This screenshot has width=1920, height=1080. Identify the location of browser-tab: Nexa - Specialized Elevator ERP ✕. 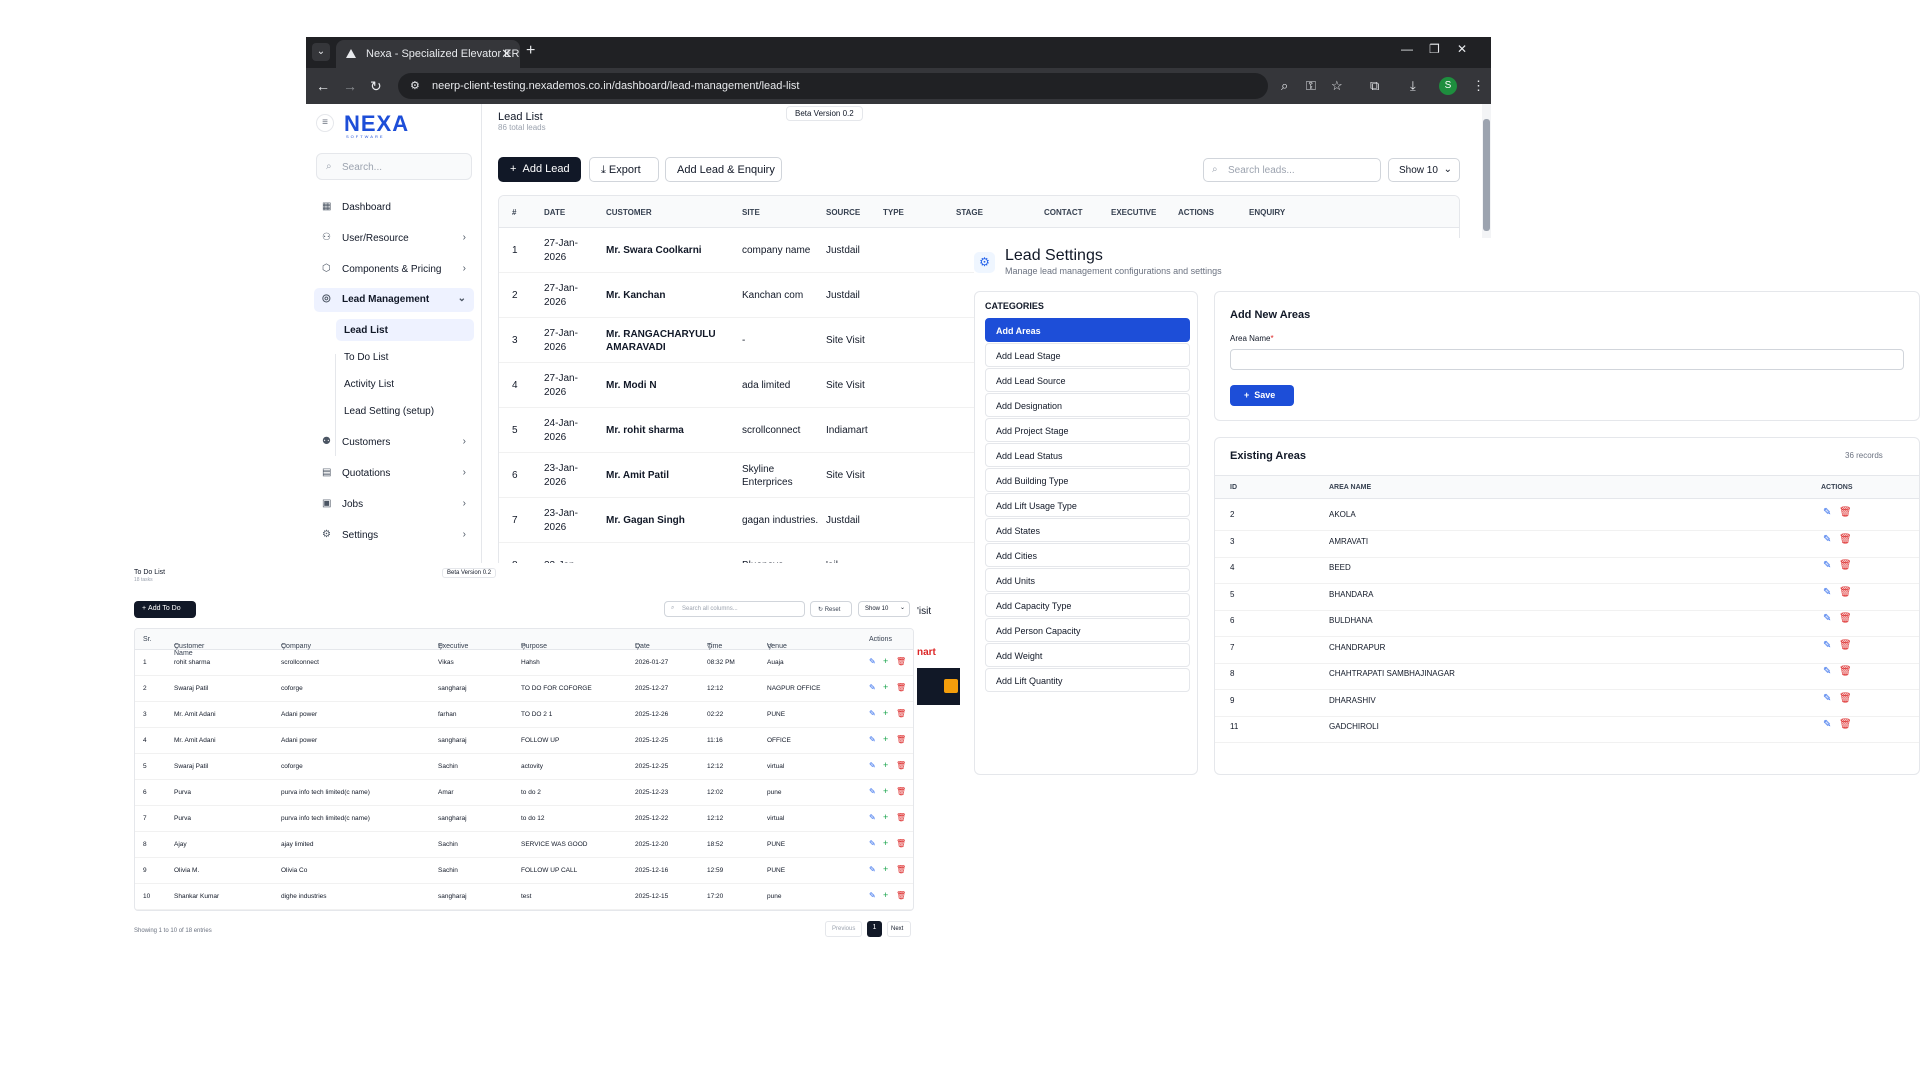
(428, 54).